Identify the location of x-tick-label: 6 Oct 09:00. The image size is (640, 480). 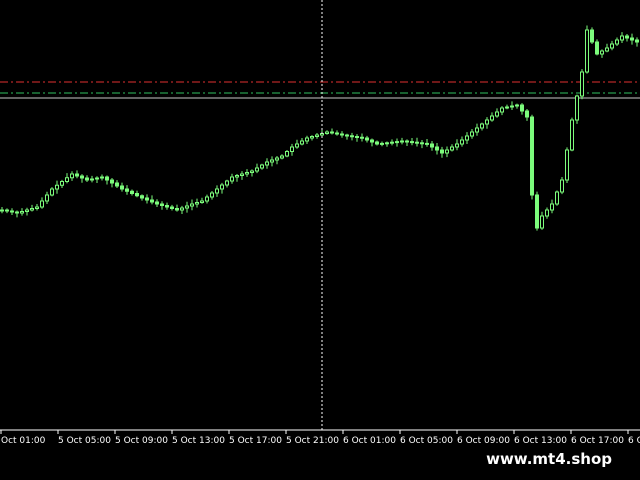
(483, 441).